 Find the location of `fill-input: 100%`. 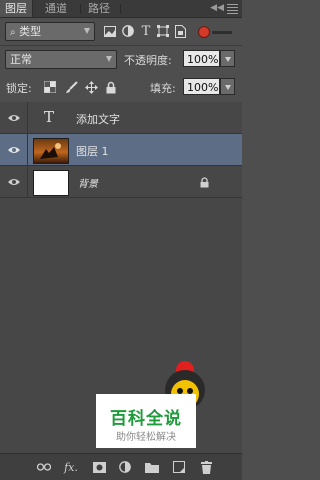

fill-input: 100% is located at coordinates (201, 86).